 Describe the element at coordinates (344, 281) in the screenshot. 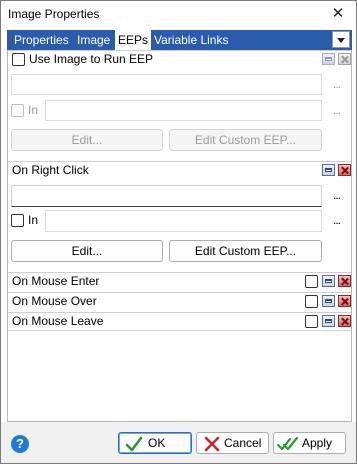

I see `mouse-enter-remove-button` at that location.